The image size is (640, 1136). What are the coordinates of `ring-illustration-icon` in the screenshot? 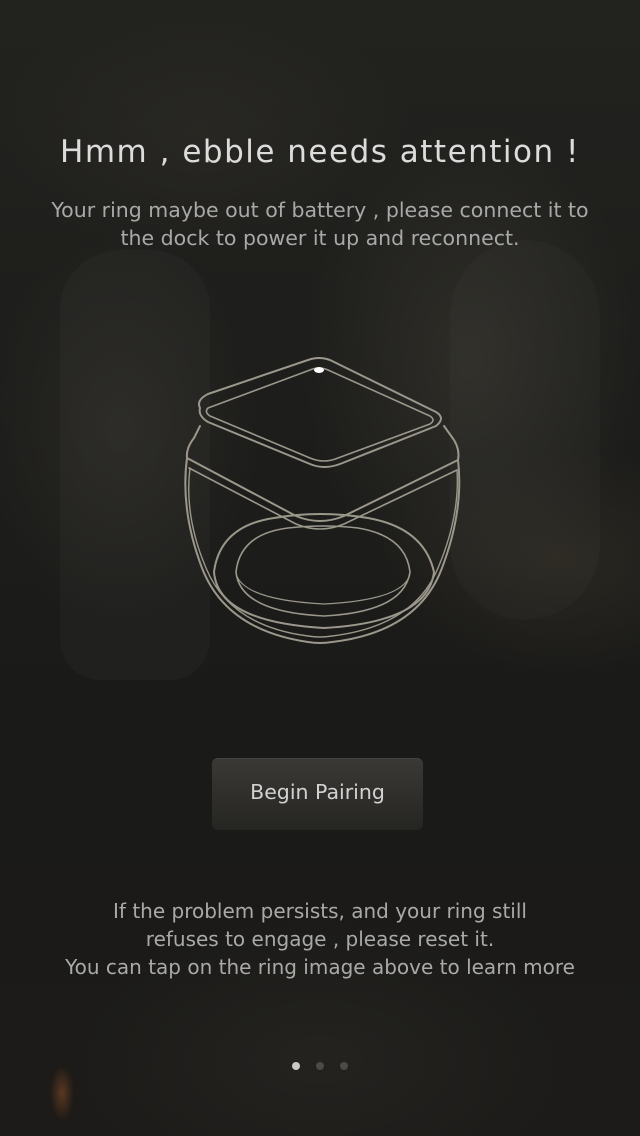 It's located at (322, 500).